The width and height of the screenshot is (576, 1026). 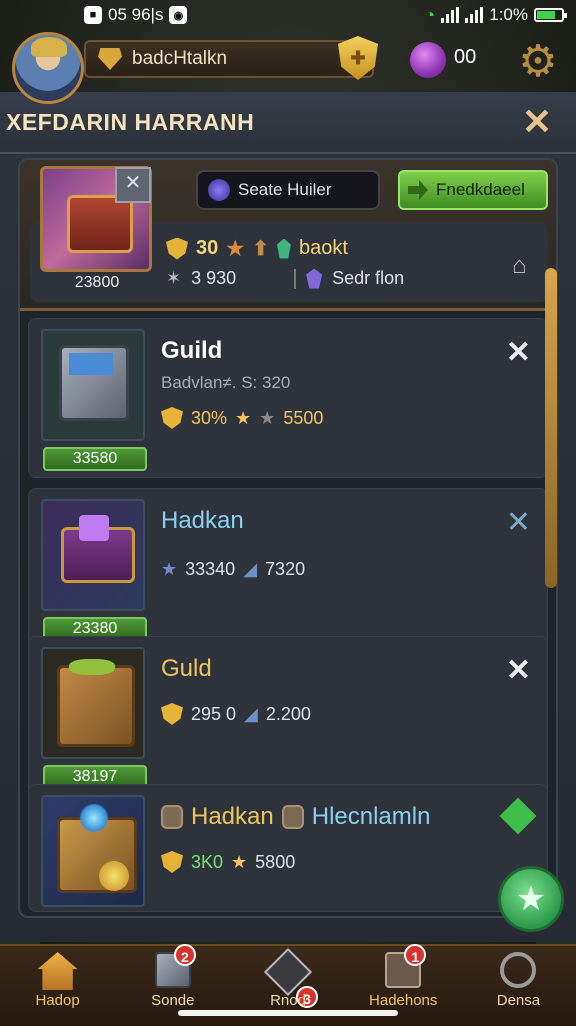 What do you see at coordinates (97, 282) in the screenshot?
I see `featured-id: 23800` at bounding box center [97, 282].